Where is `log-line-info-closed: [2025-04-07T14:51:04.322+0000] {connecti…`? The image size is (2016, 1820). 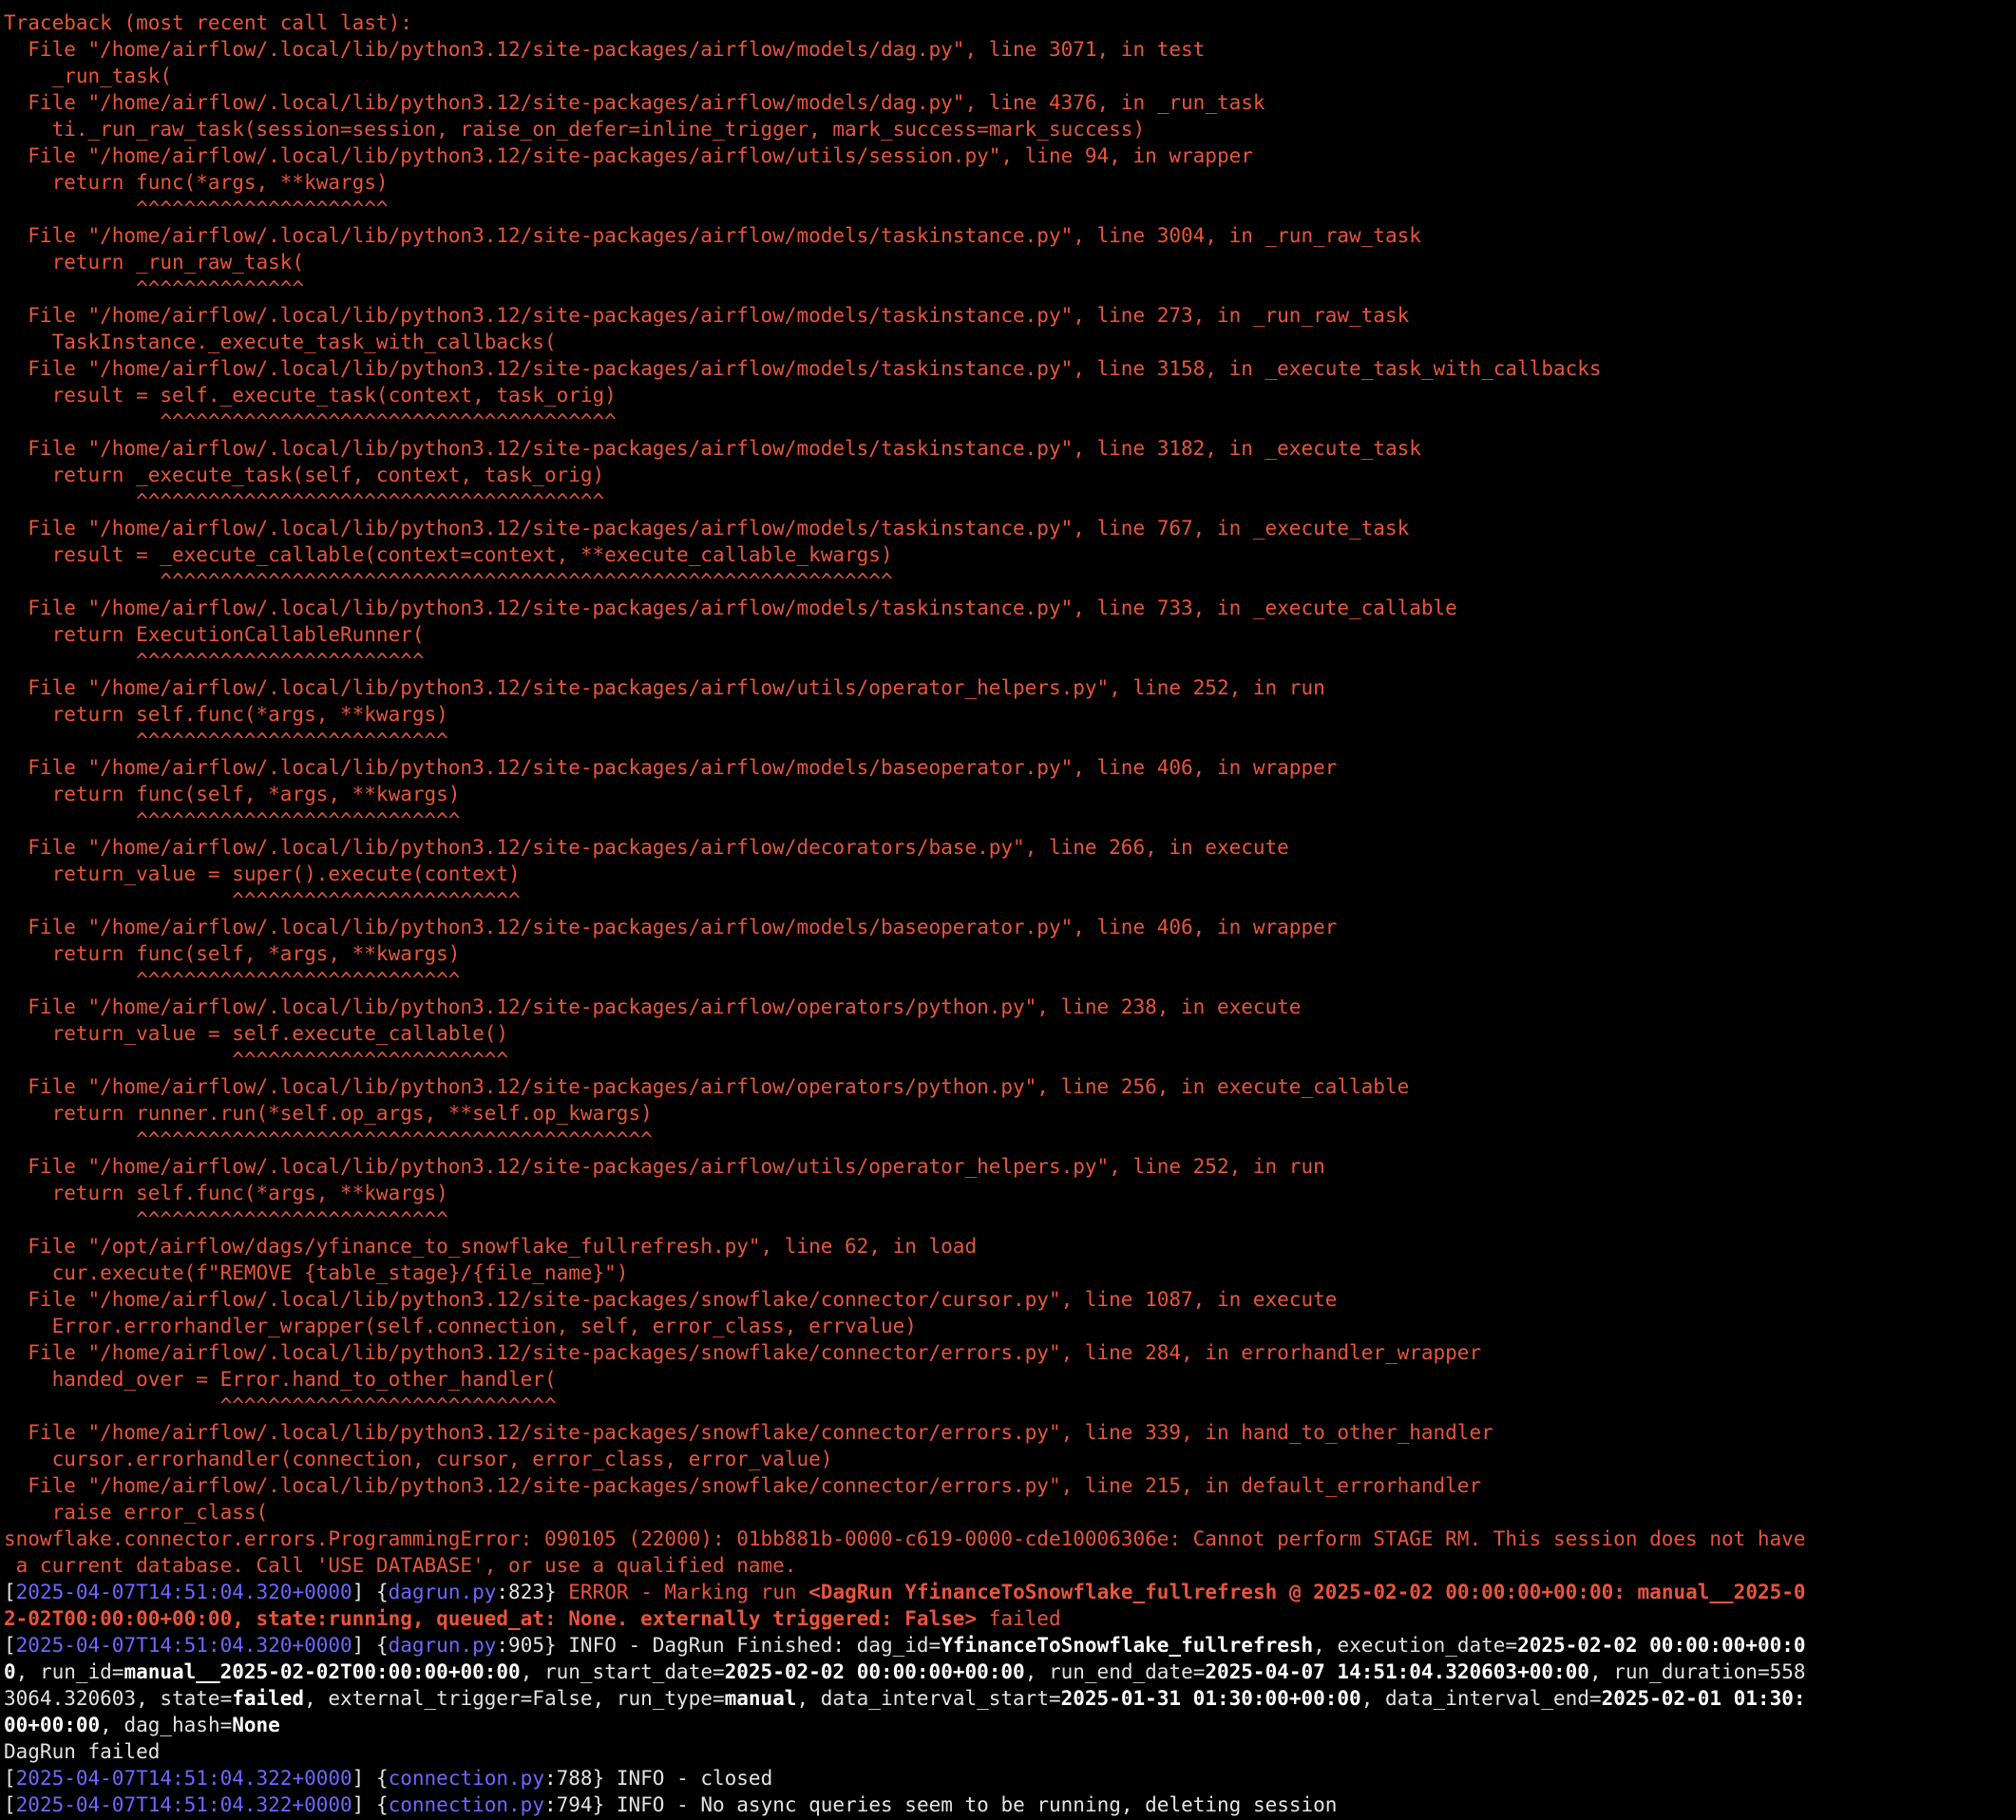
log-line-info-closed: [2025-04-07T14:51:04.322+0000] {connecti… is located at coordinates (389, 1778).